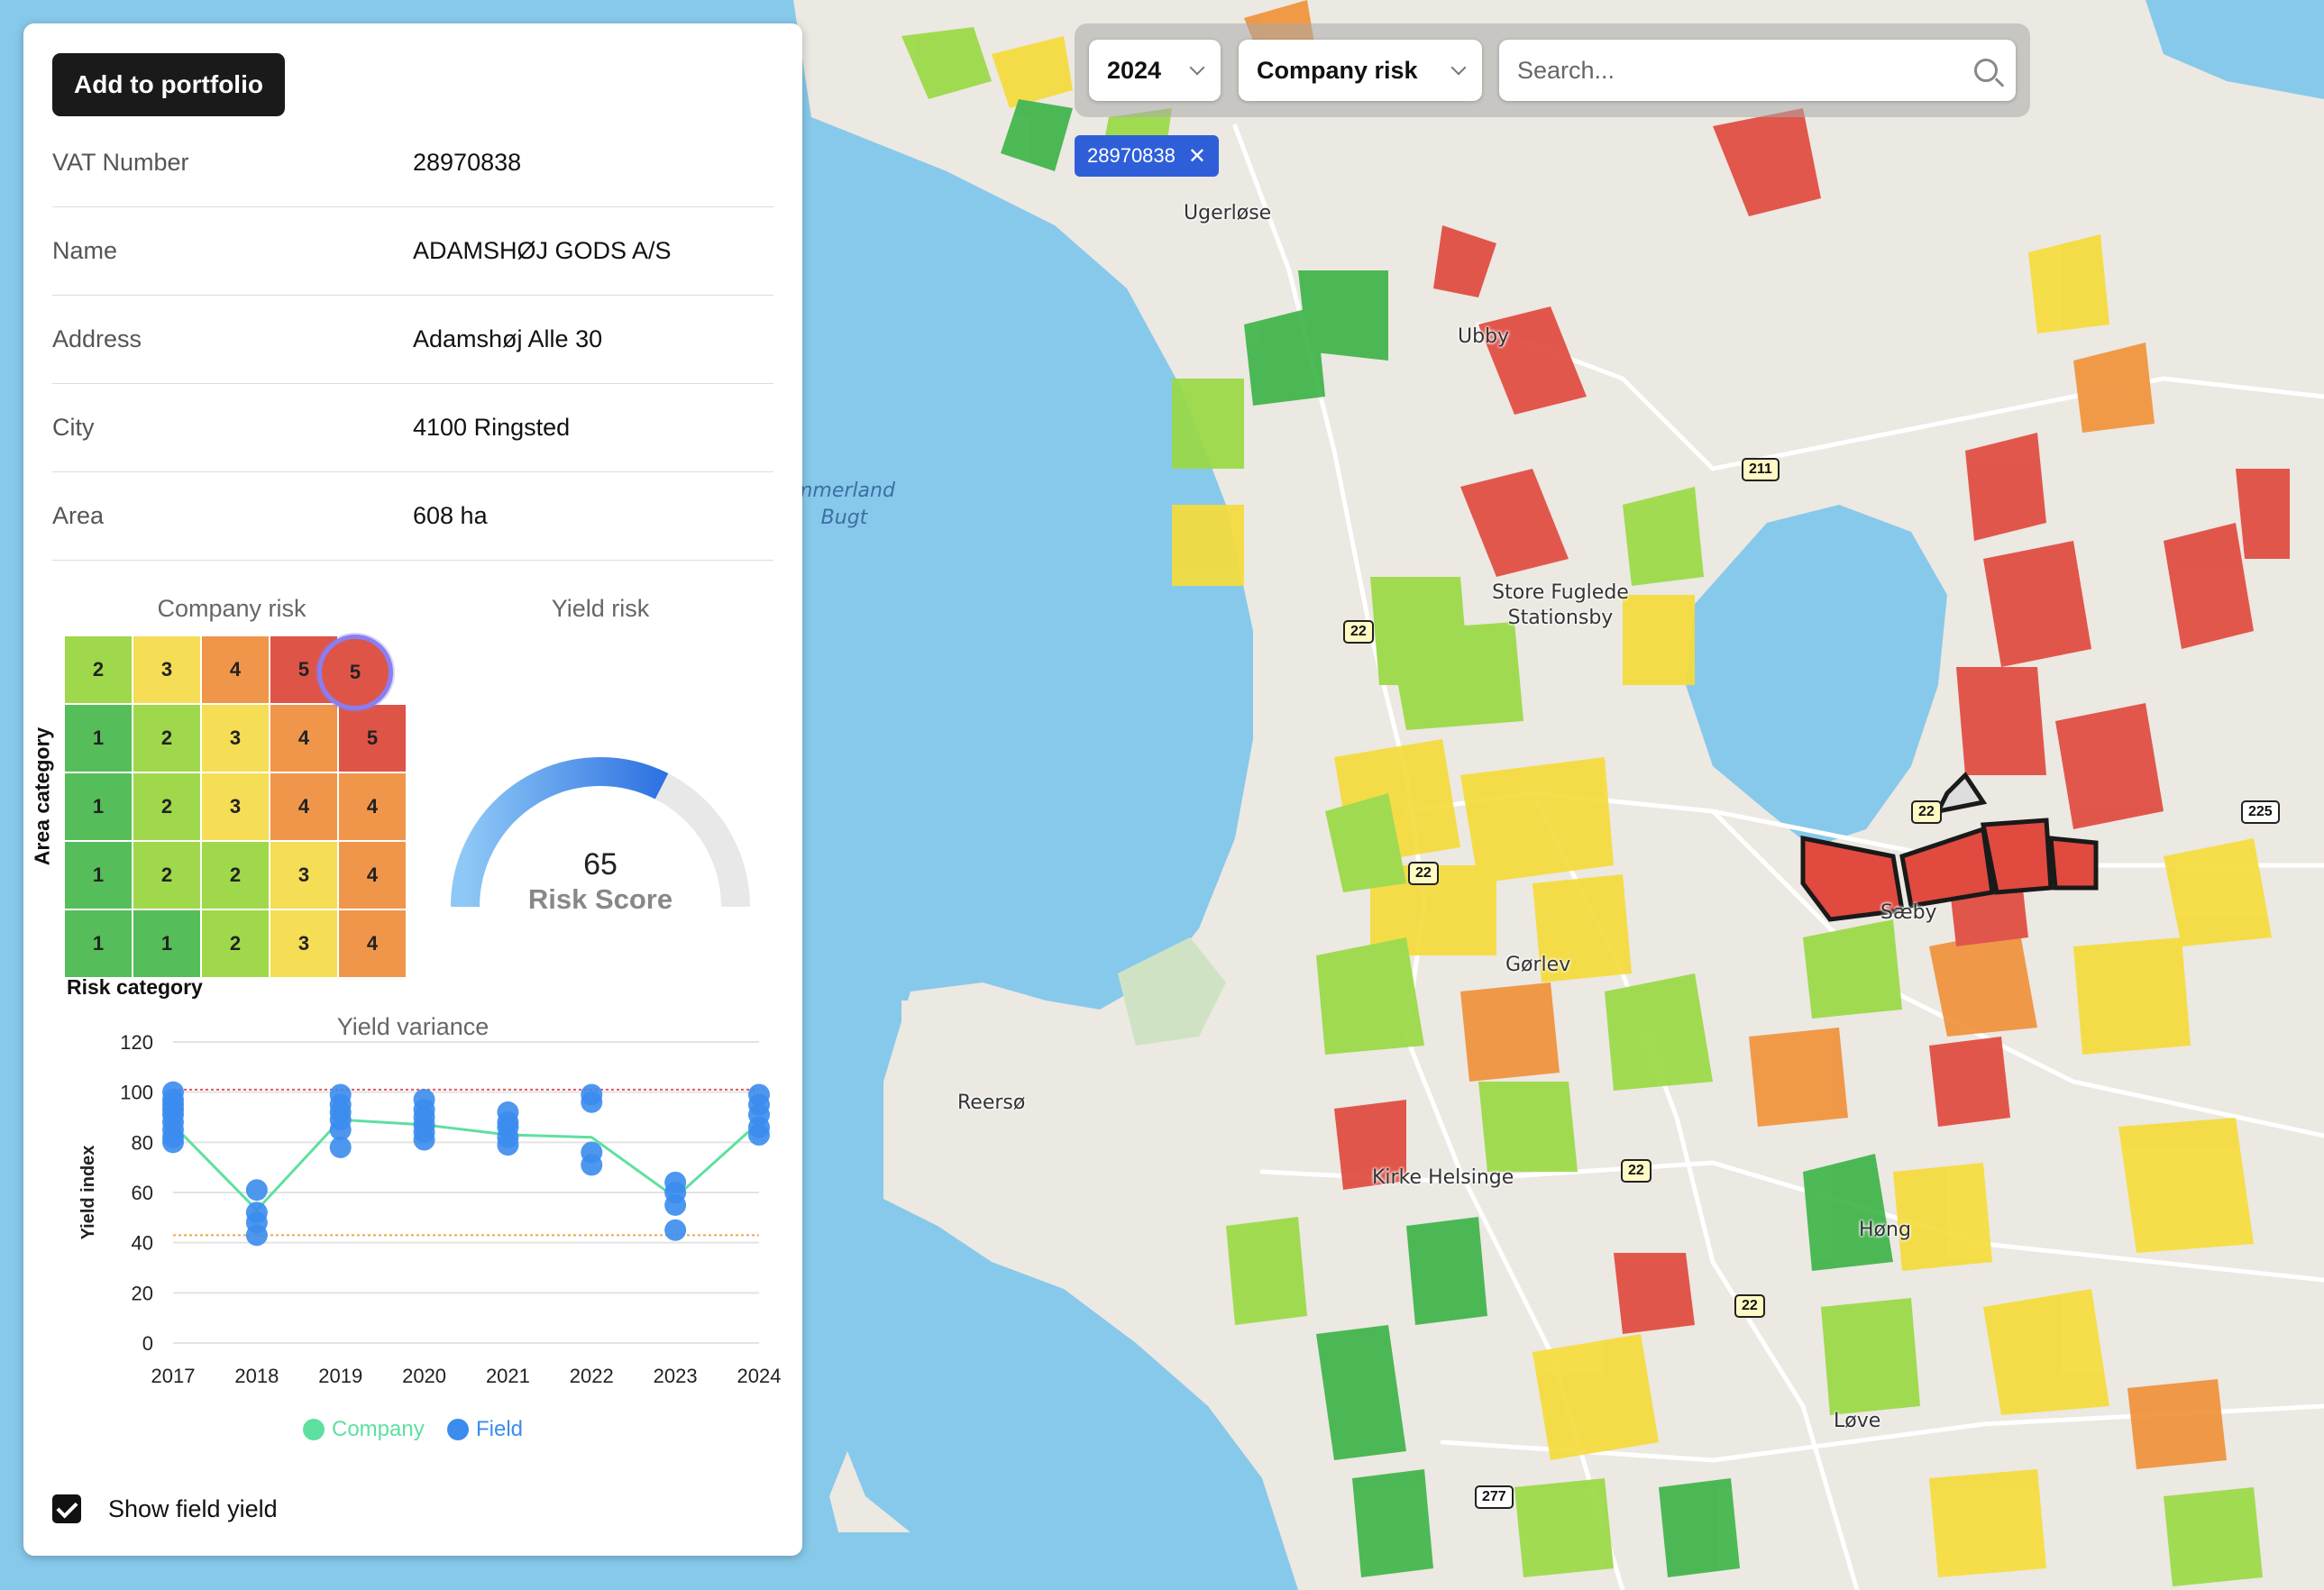 This screenshot has width=2324, height=1590. I want to click on info-row-area: Area 608 ha, so click(412, 516).